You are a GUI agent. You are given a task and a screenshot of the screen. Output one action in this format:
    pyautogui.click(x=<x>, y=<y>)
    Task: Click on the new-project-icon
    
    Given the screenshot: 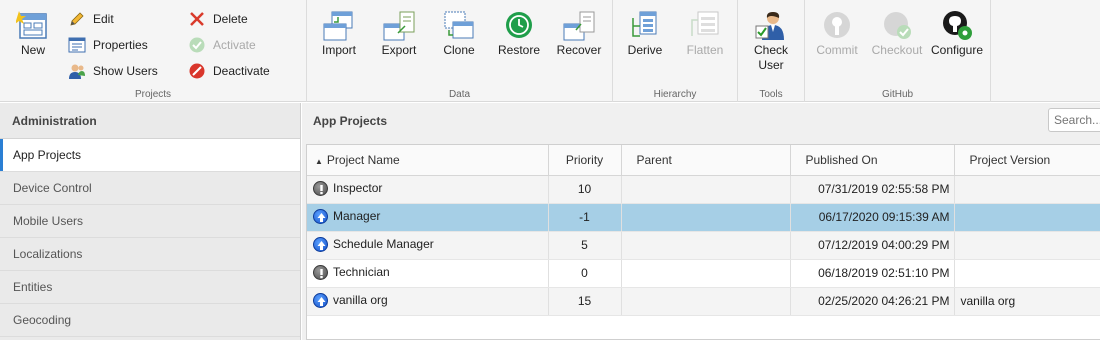 What is the action you would take?
    pyautogui.click(x=31, y=25)
    